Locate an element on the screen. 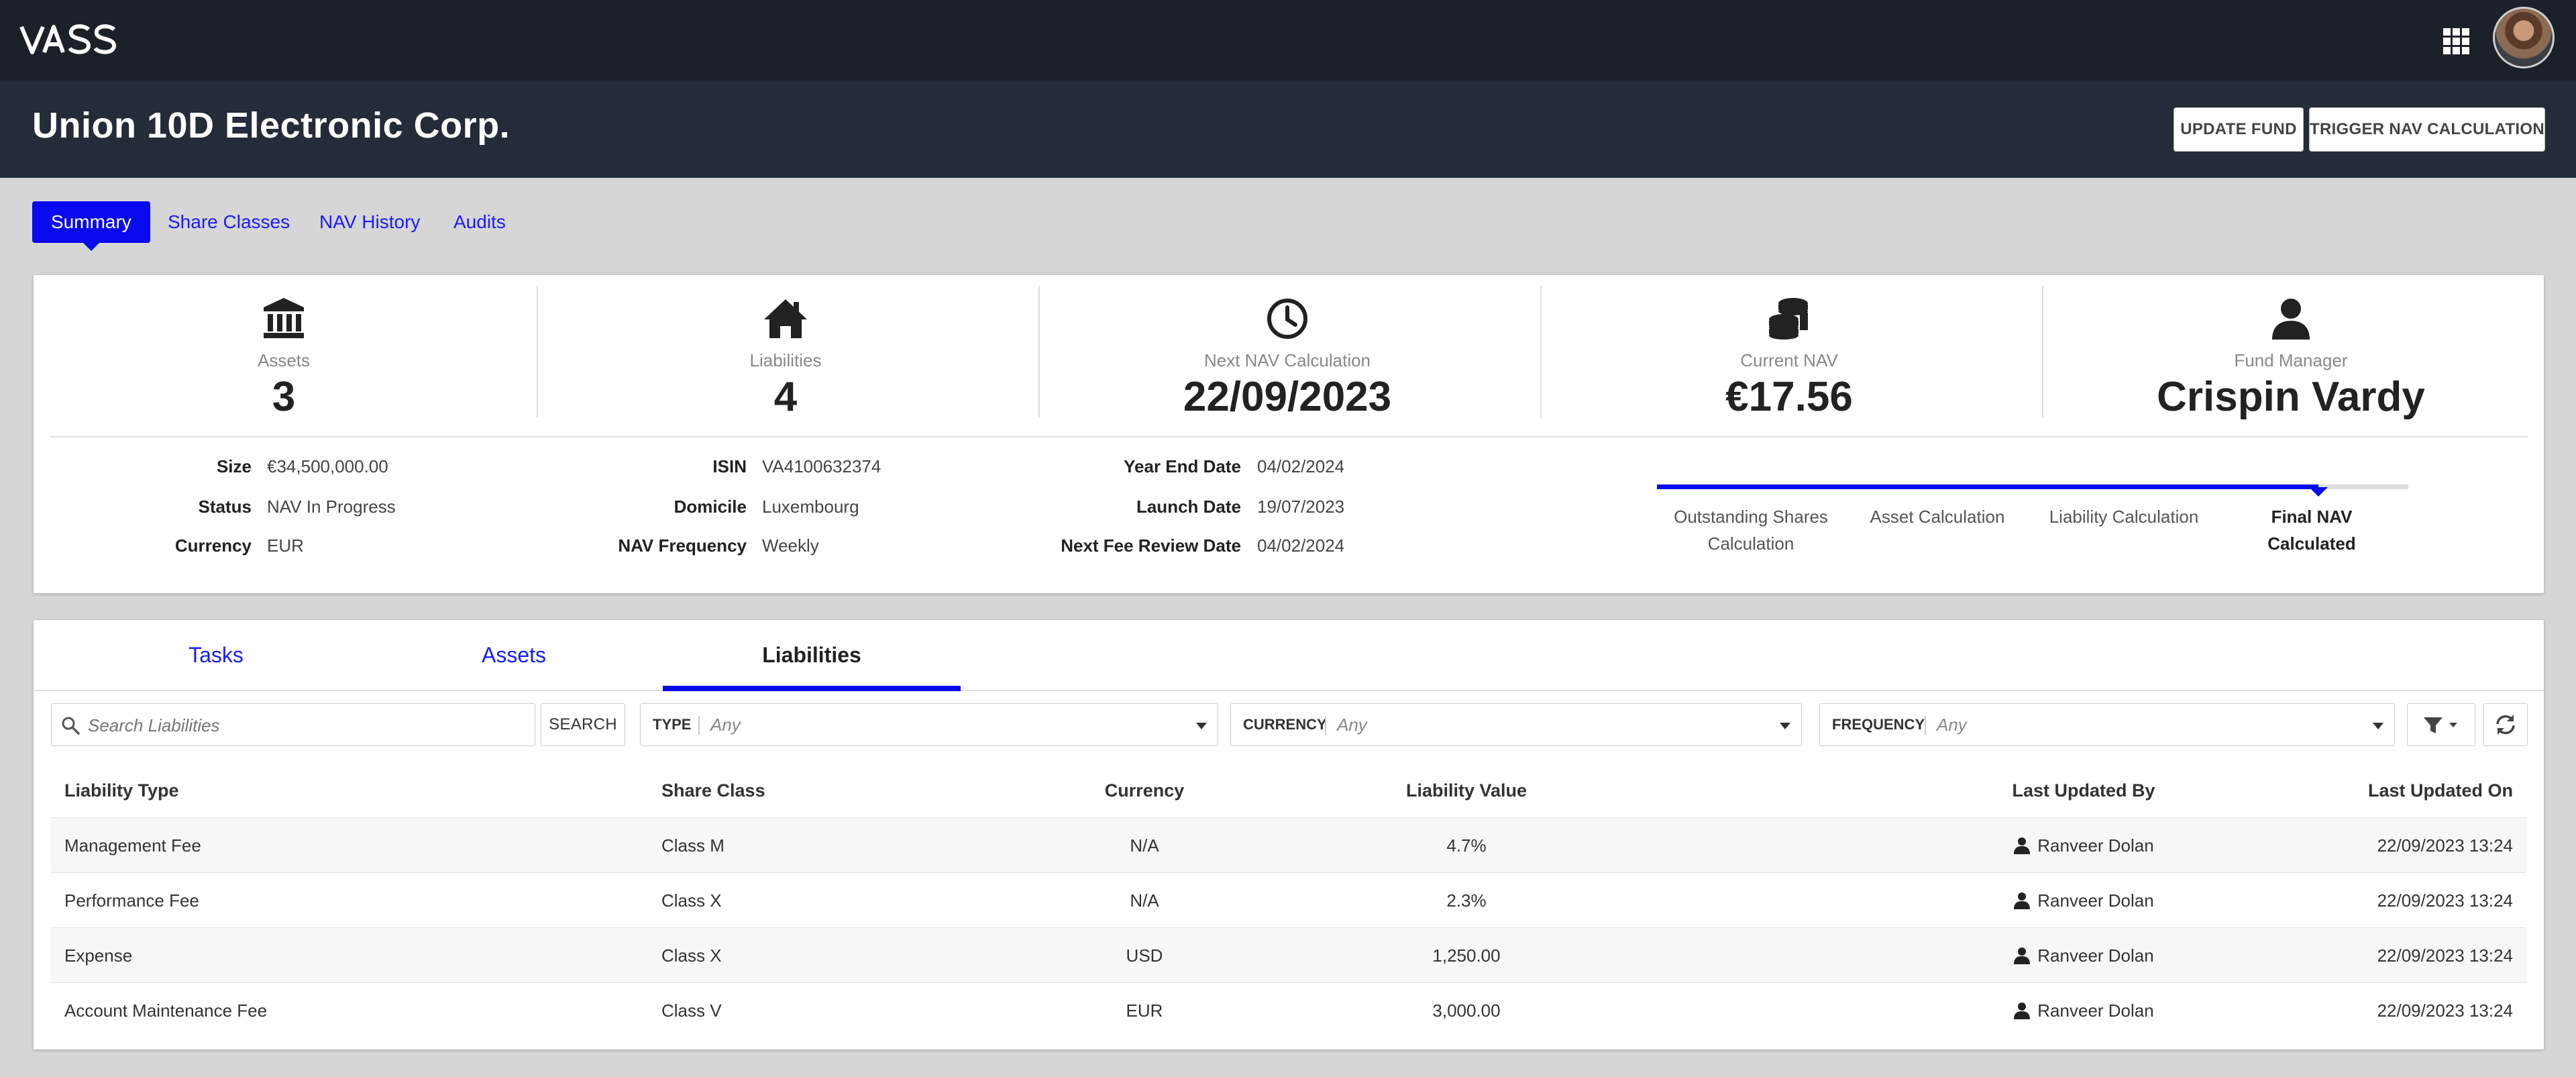 This screenshot has width=2576, height=1077. detail-label: Launch Date is located at coordinates (1188, 507).